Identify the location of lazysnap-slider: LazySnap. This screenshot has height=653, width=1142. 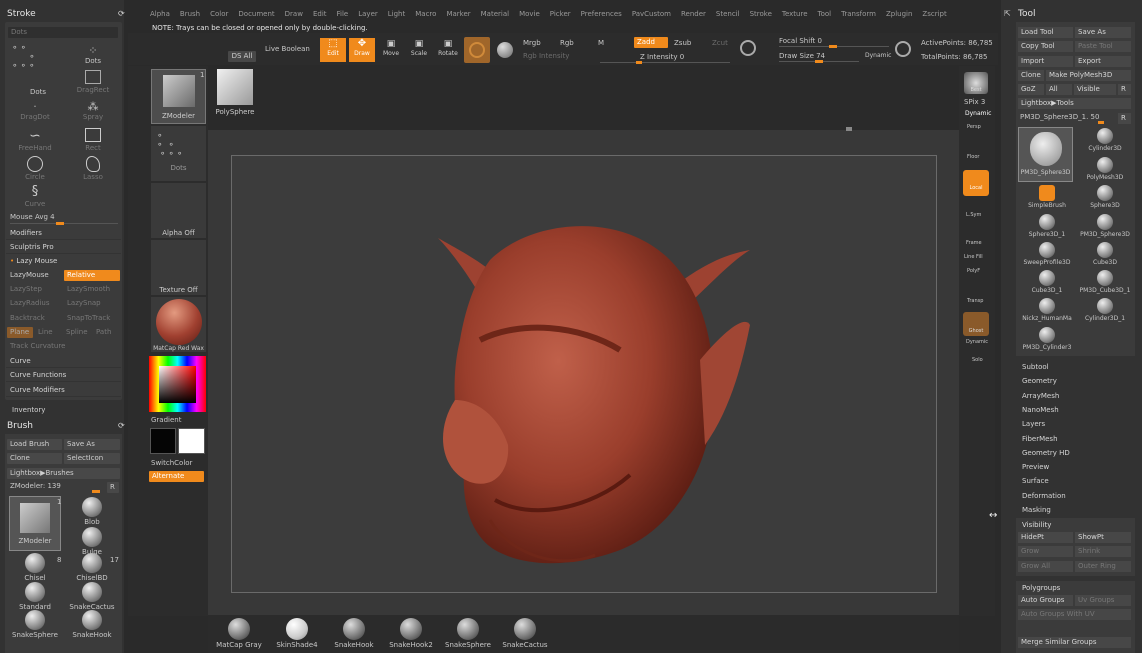
(92, 303).